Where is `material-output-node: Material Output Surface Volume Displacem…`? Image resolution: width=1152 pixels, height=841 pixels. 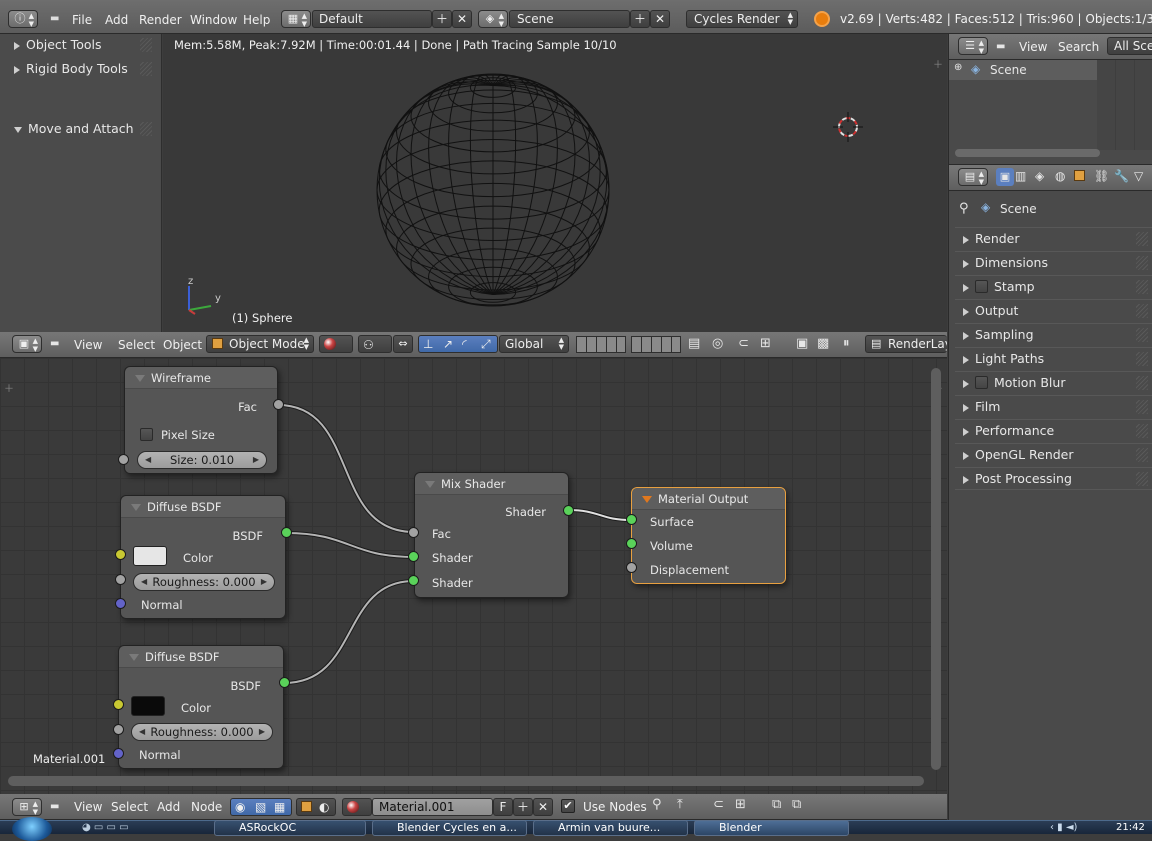 material-output-node: Material Output Surface Volume Displacem… is located at coordinates (708, 535).